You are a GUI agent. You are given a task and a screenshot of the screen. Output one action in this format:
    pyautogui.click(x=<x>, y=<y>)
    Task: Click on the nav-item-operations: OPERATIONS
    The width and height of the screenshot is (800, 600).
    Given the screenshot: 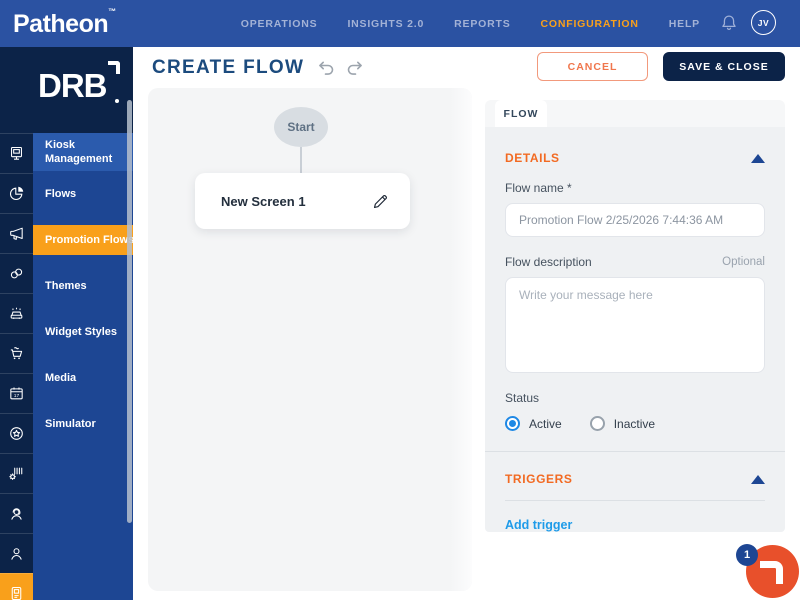 What is the action you would take?
    pyautogui.click(x=279, y=24)
    